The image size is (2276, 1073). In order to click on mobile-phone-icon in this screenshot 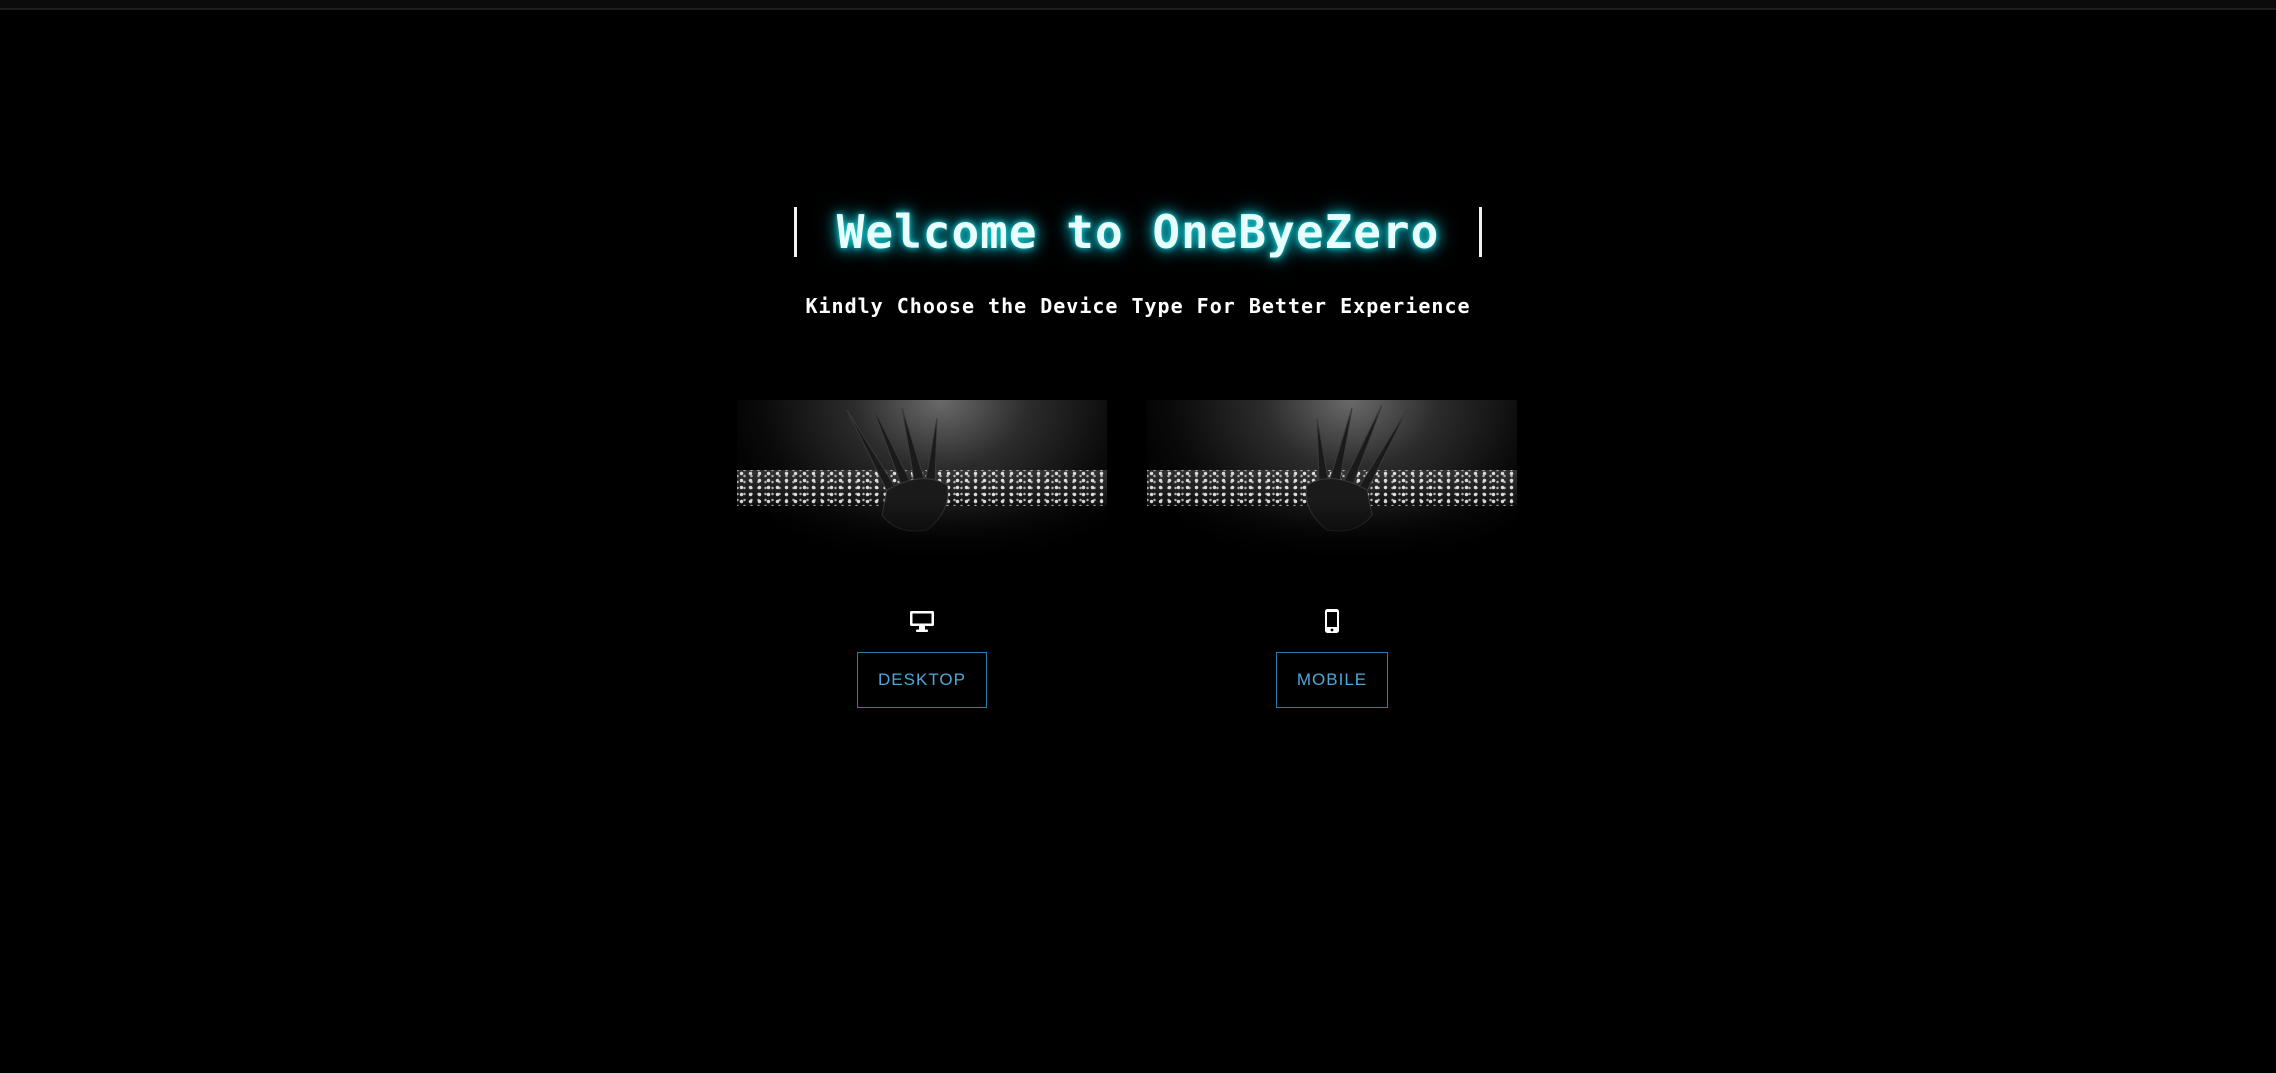, I will do `click(1332, 621)`.